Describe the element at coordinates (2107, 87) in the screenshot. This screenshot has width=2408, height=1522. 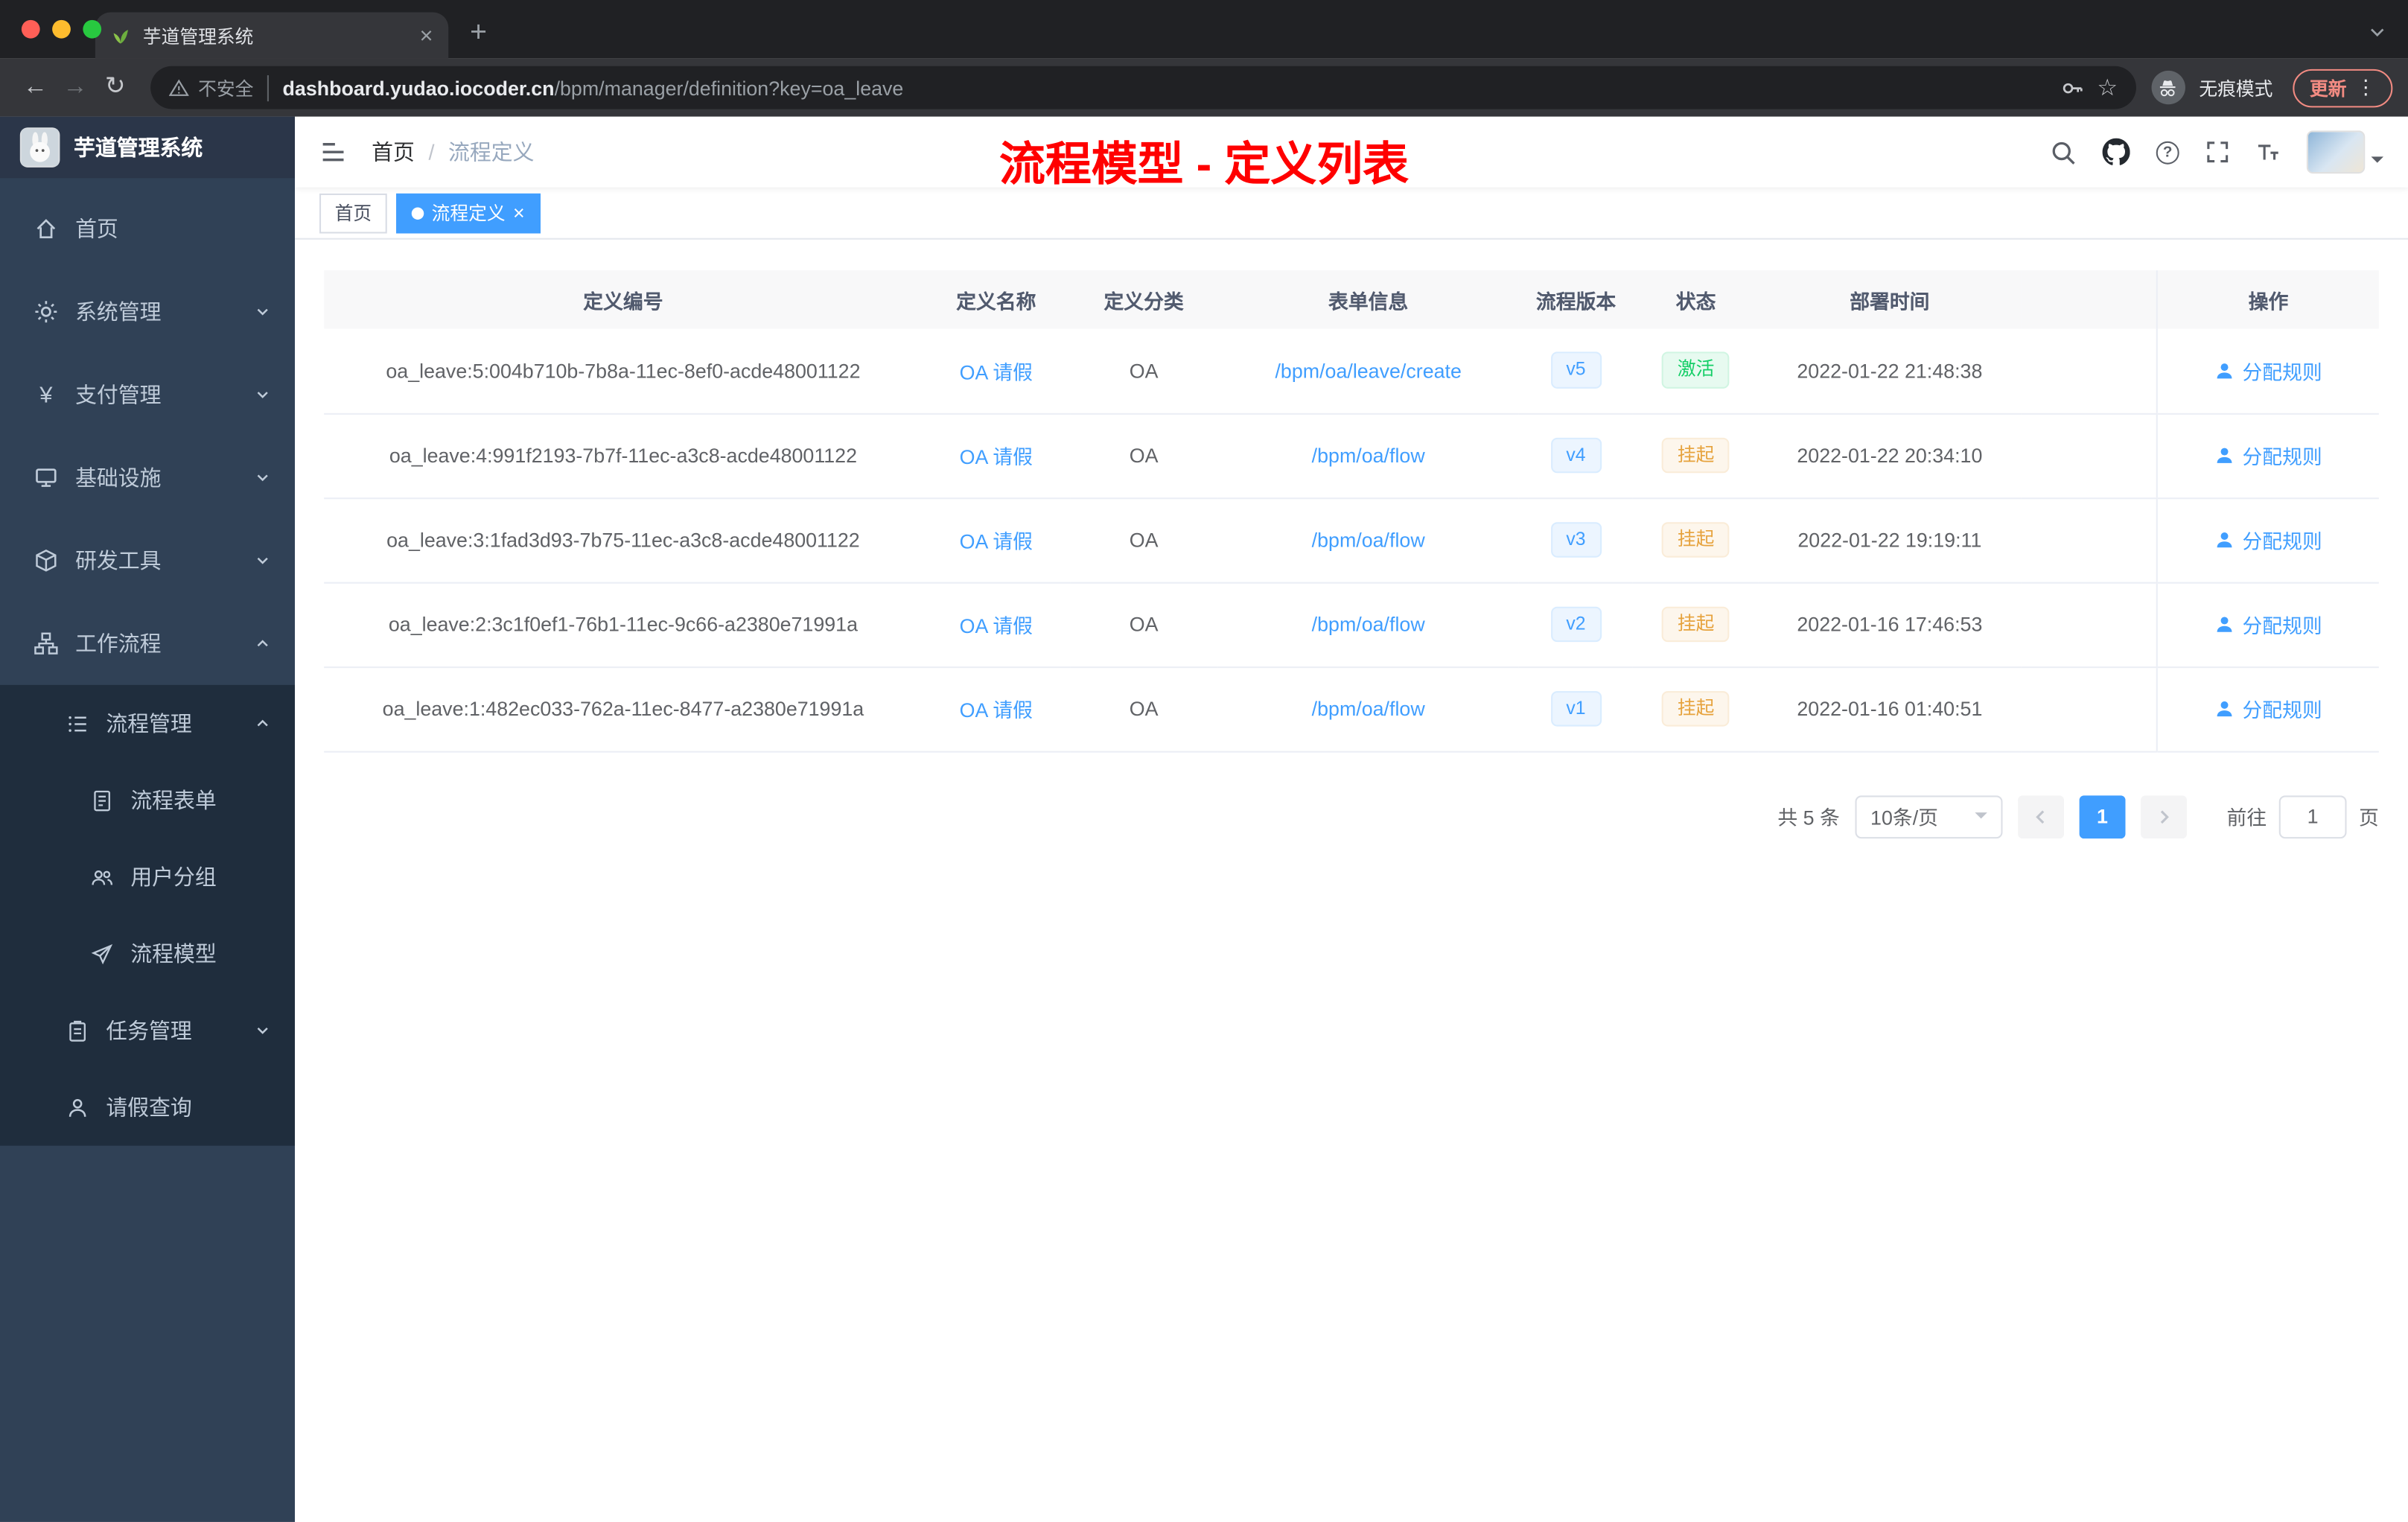
I see `bookmark-star-icon` at that location.